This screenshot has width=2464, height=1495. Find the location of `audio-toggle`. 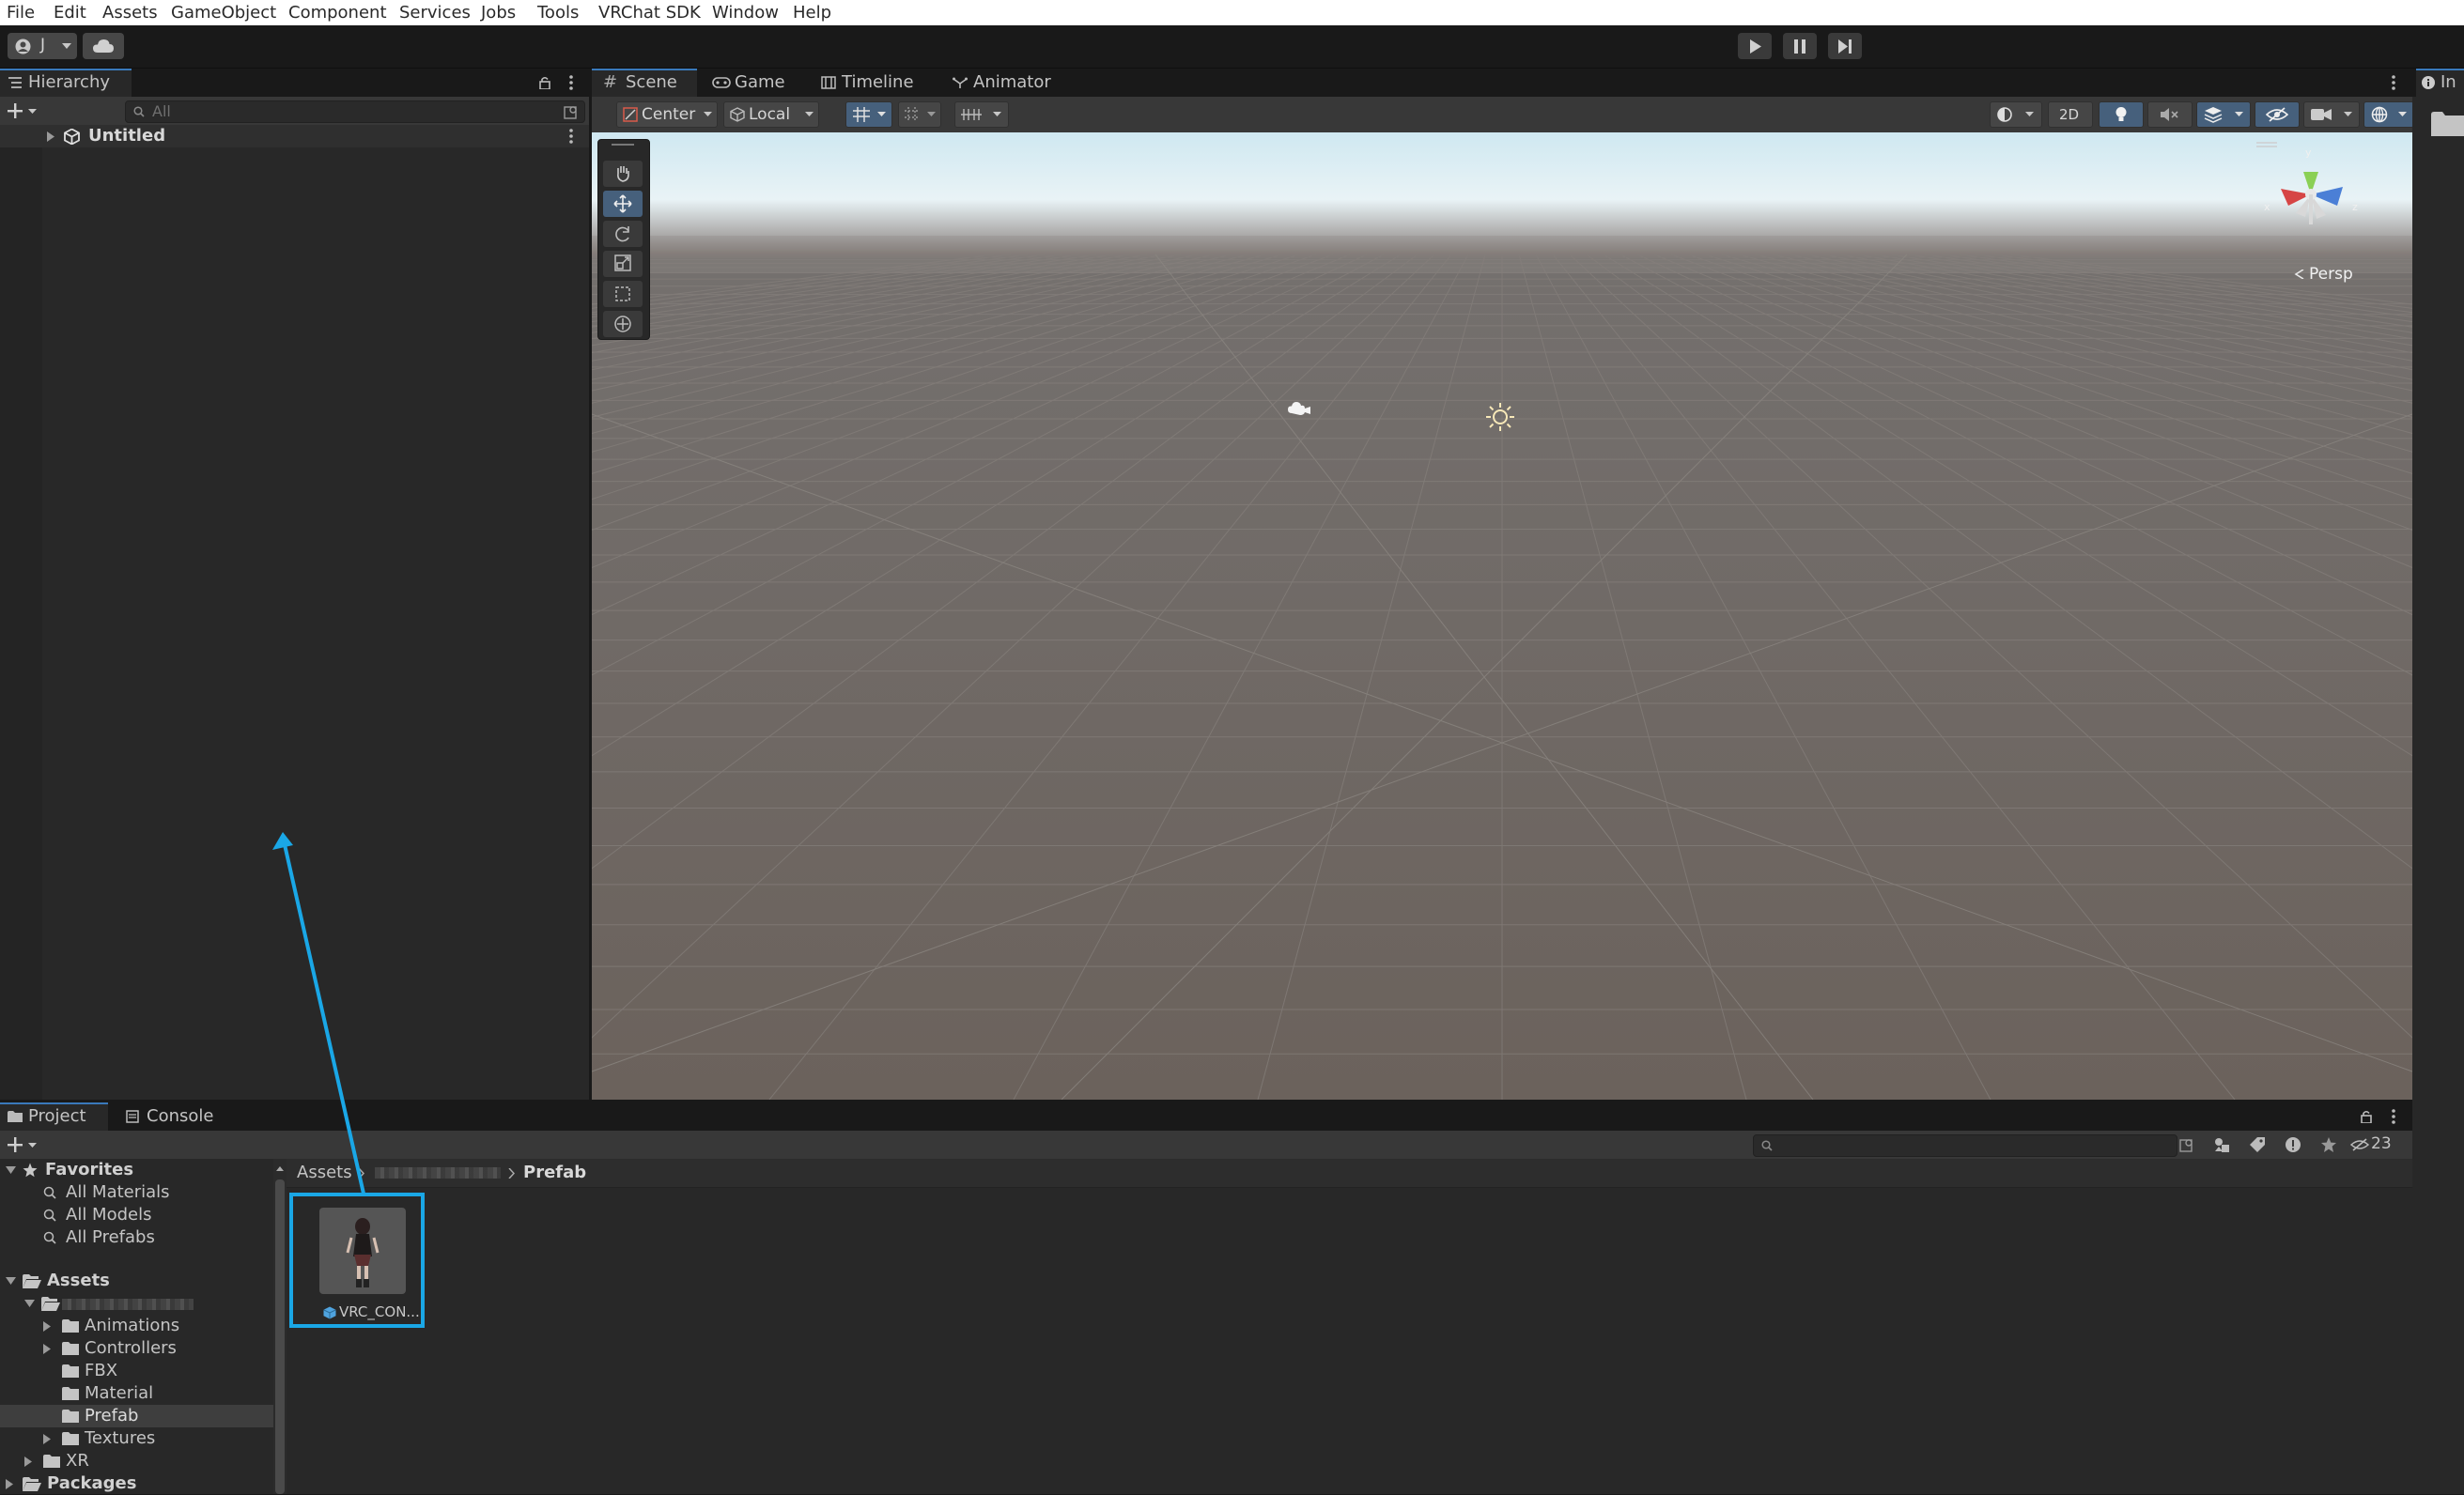

audio-toggle is located at coordinates (2170, 114).